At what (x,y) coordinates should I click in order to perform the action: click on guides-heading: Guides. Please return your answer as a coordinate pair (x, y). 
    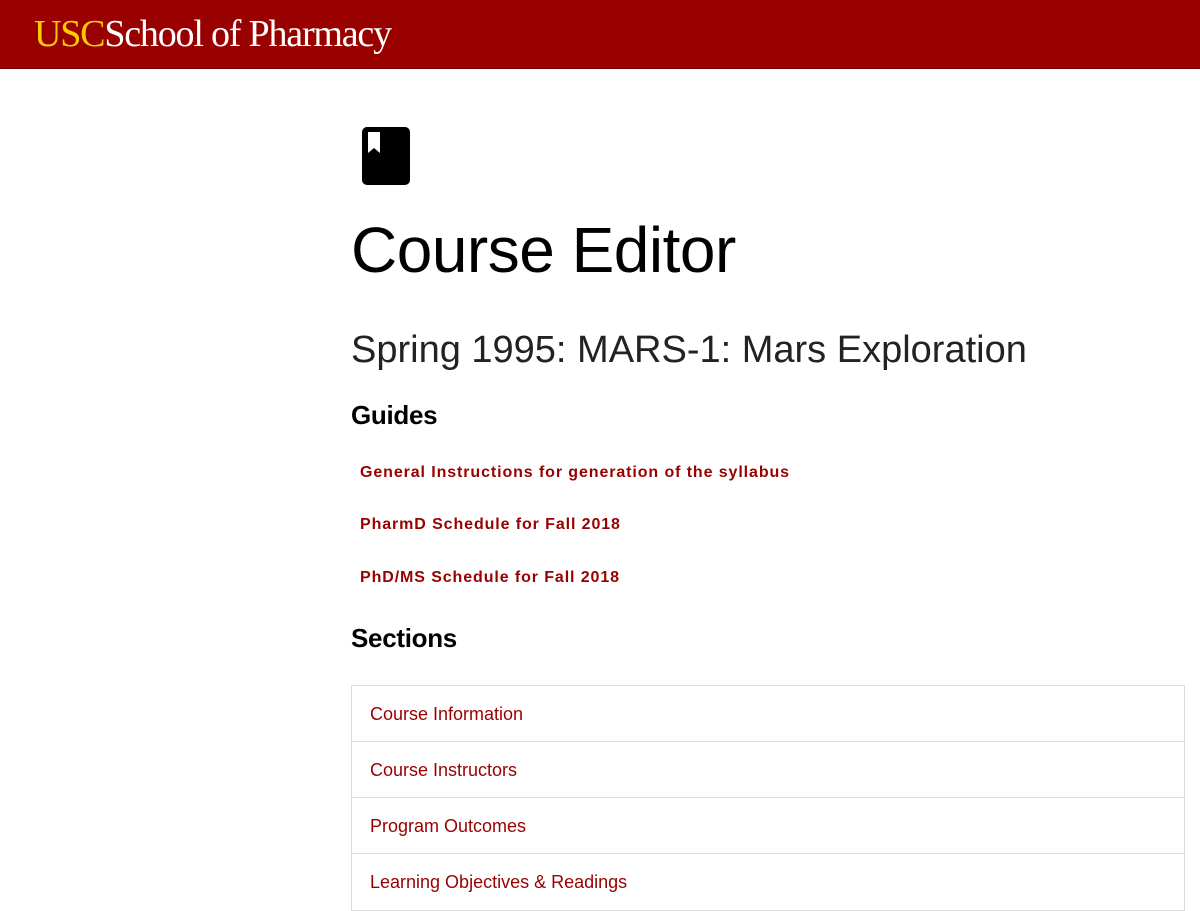
    Looking at the image, I should click on (394, 415).